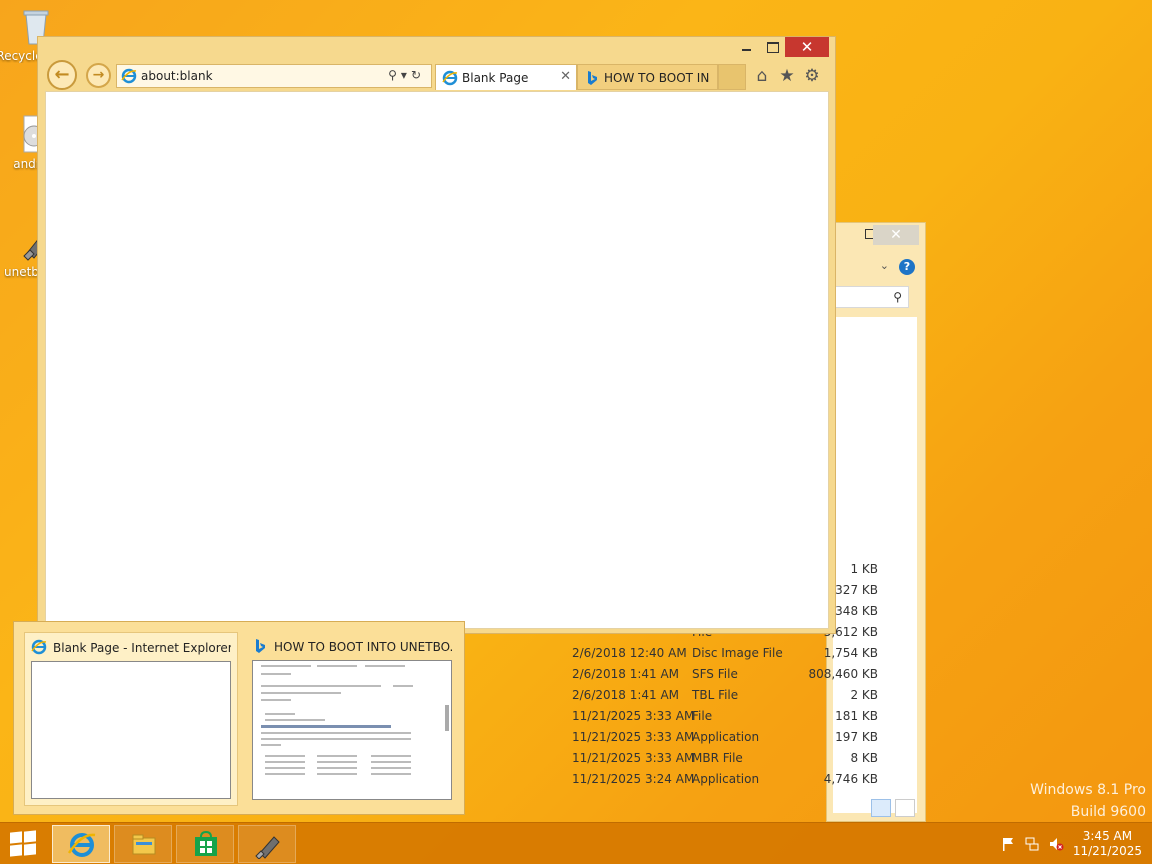 Image resolution: width=1152 pixels, height=864 pixels. I want to click on clock-date: 11/21/2025, so click(1107, 851).